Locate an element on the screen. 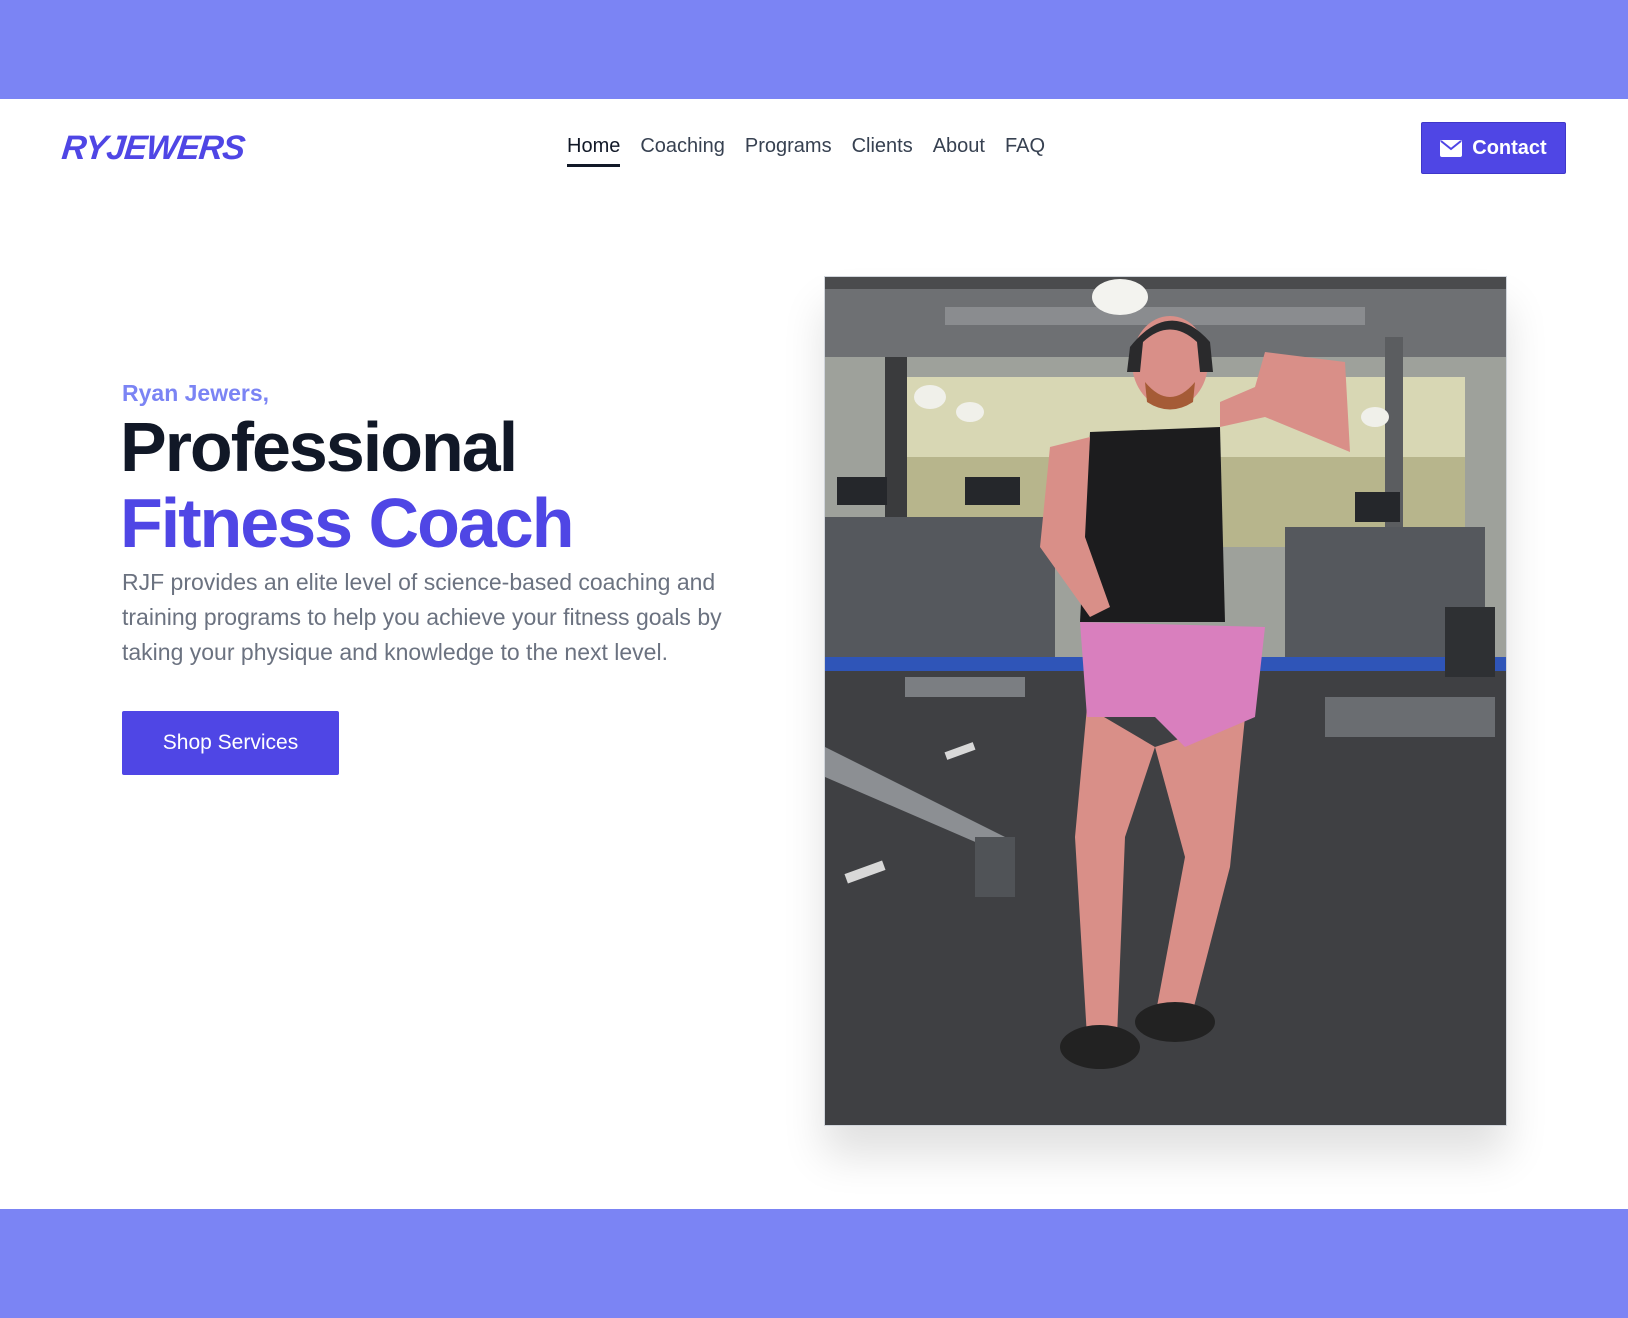 Image resolution: width=1628 pixels, height=1318 pixels. nav-home: Home is located at coordinates (594, 151).